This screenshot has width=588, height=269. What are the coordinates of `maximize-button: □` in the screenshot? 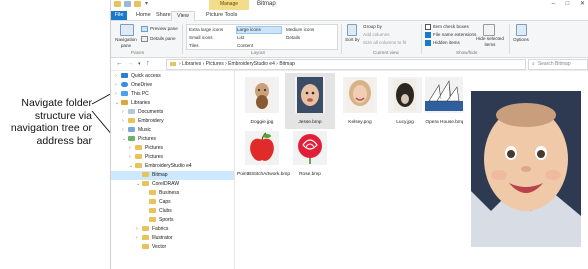 It's located at (568, 4).